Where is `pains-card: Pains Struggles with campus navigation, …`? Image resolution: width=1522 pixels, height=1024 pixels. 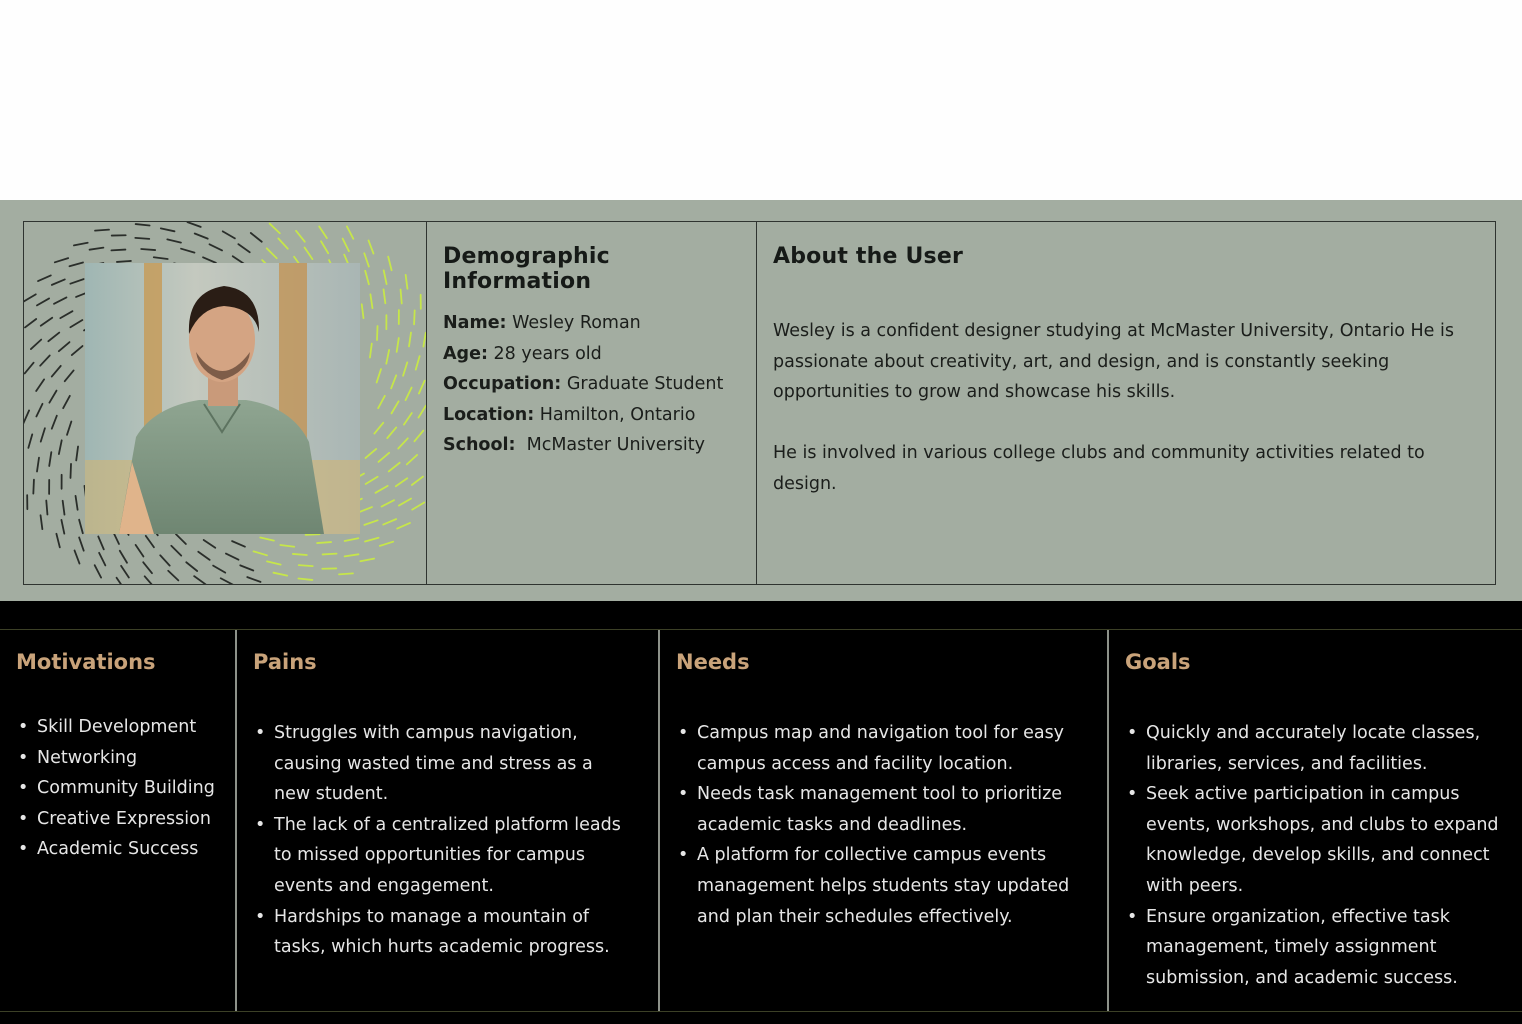 pains-card: Pains Struggles with campus navigation, … is located at coordinates (448, 820).